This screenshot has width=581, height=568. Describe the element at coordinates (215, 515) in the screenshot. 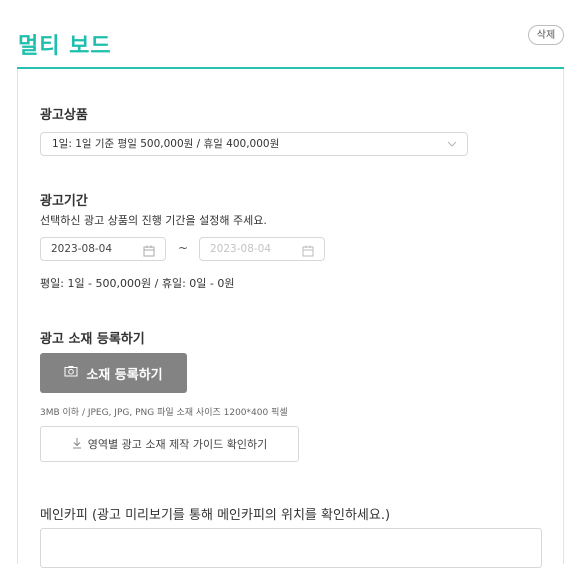

I see `main-copy-label: 메인카피 (광고 미리보기를 통해 메인카피의 위치를 확인하세요.)` at that location.